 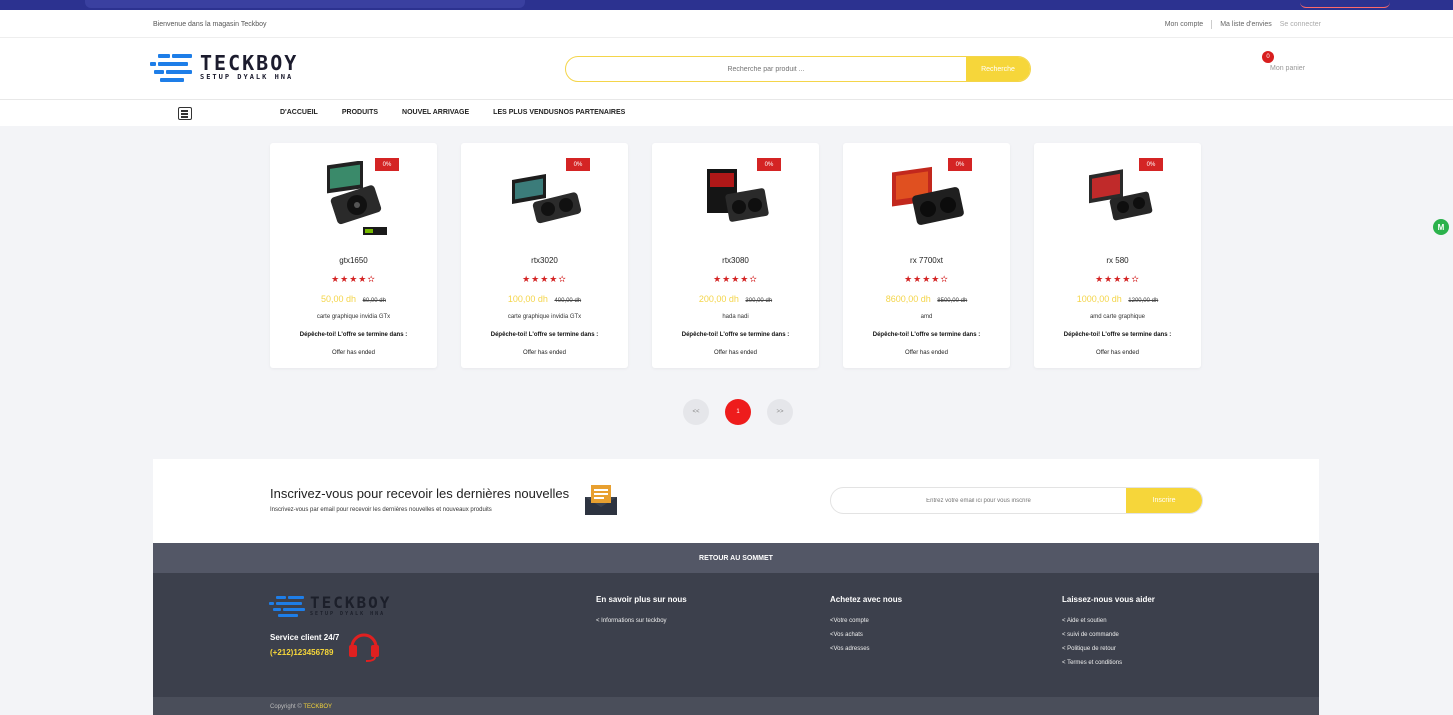 I want to click on product-price: 1000,00 dh, so click(x=1099, y=299).